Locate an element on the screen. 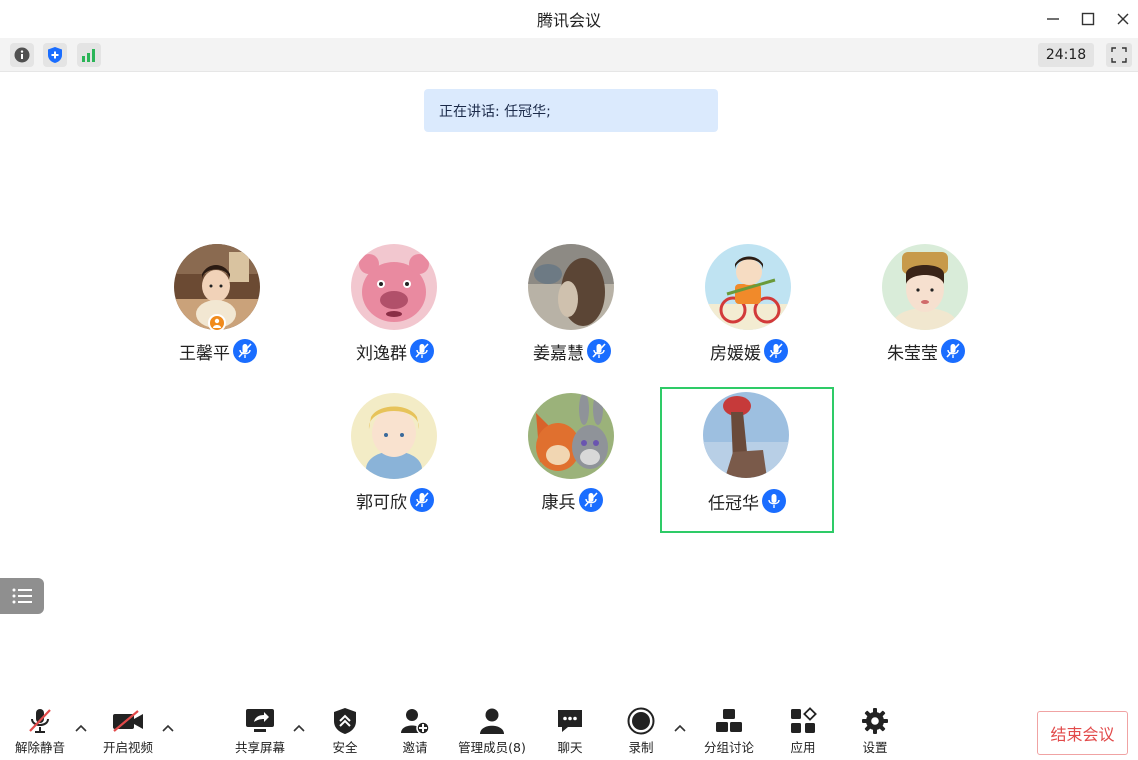  meeting-timer: 24:18 is located at coordinates (1066, 55).